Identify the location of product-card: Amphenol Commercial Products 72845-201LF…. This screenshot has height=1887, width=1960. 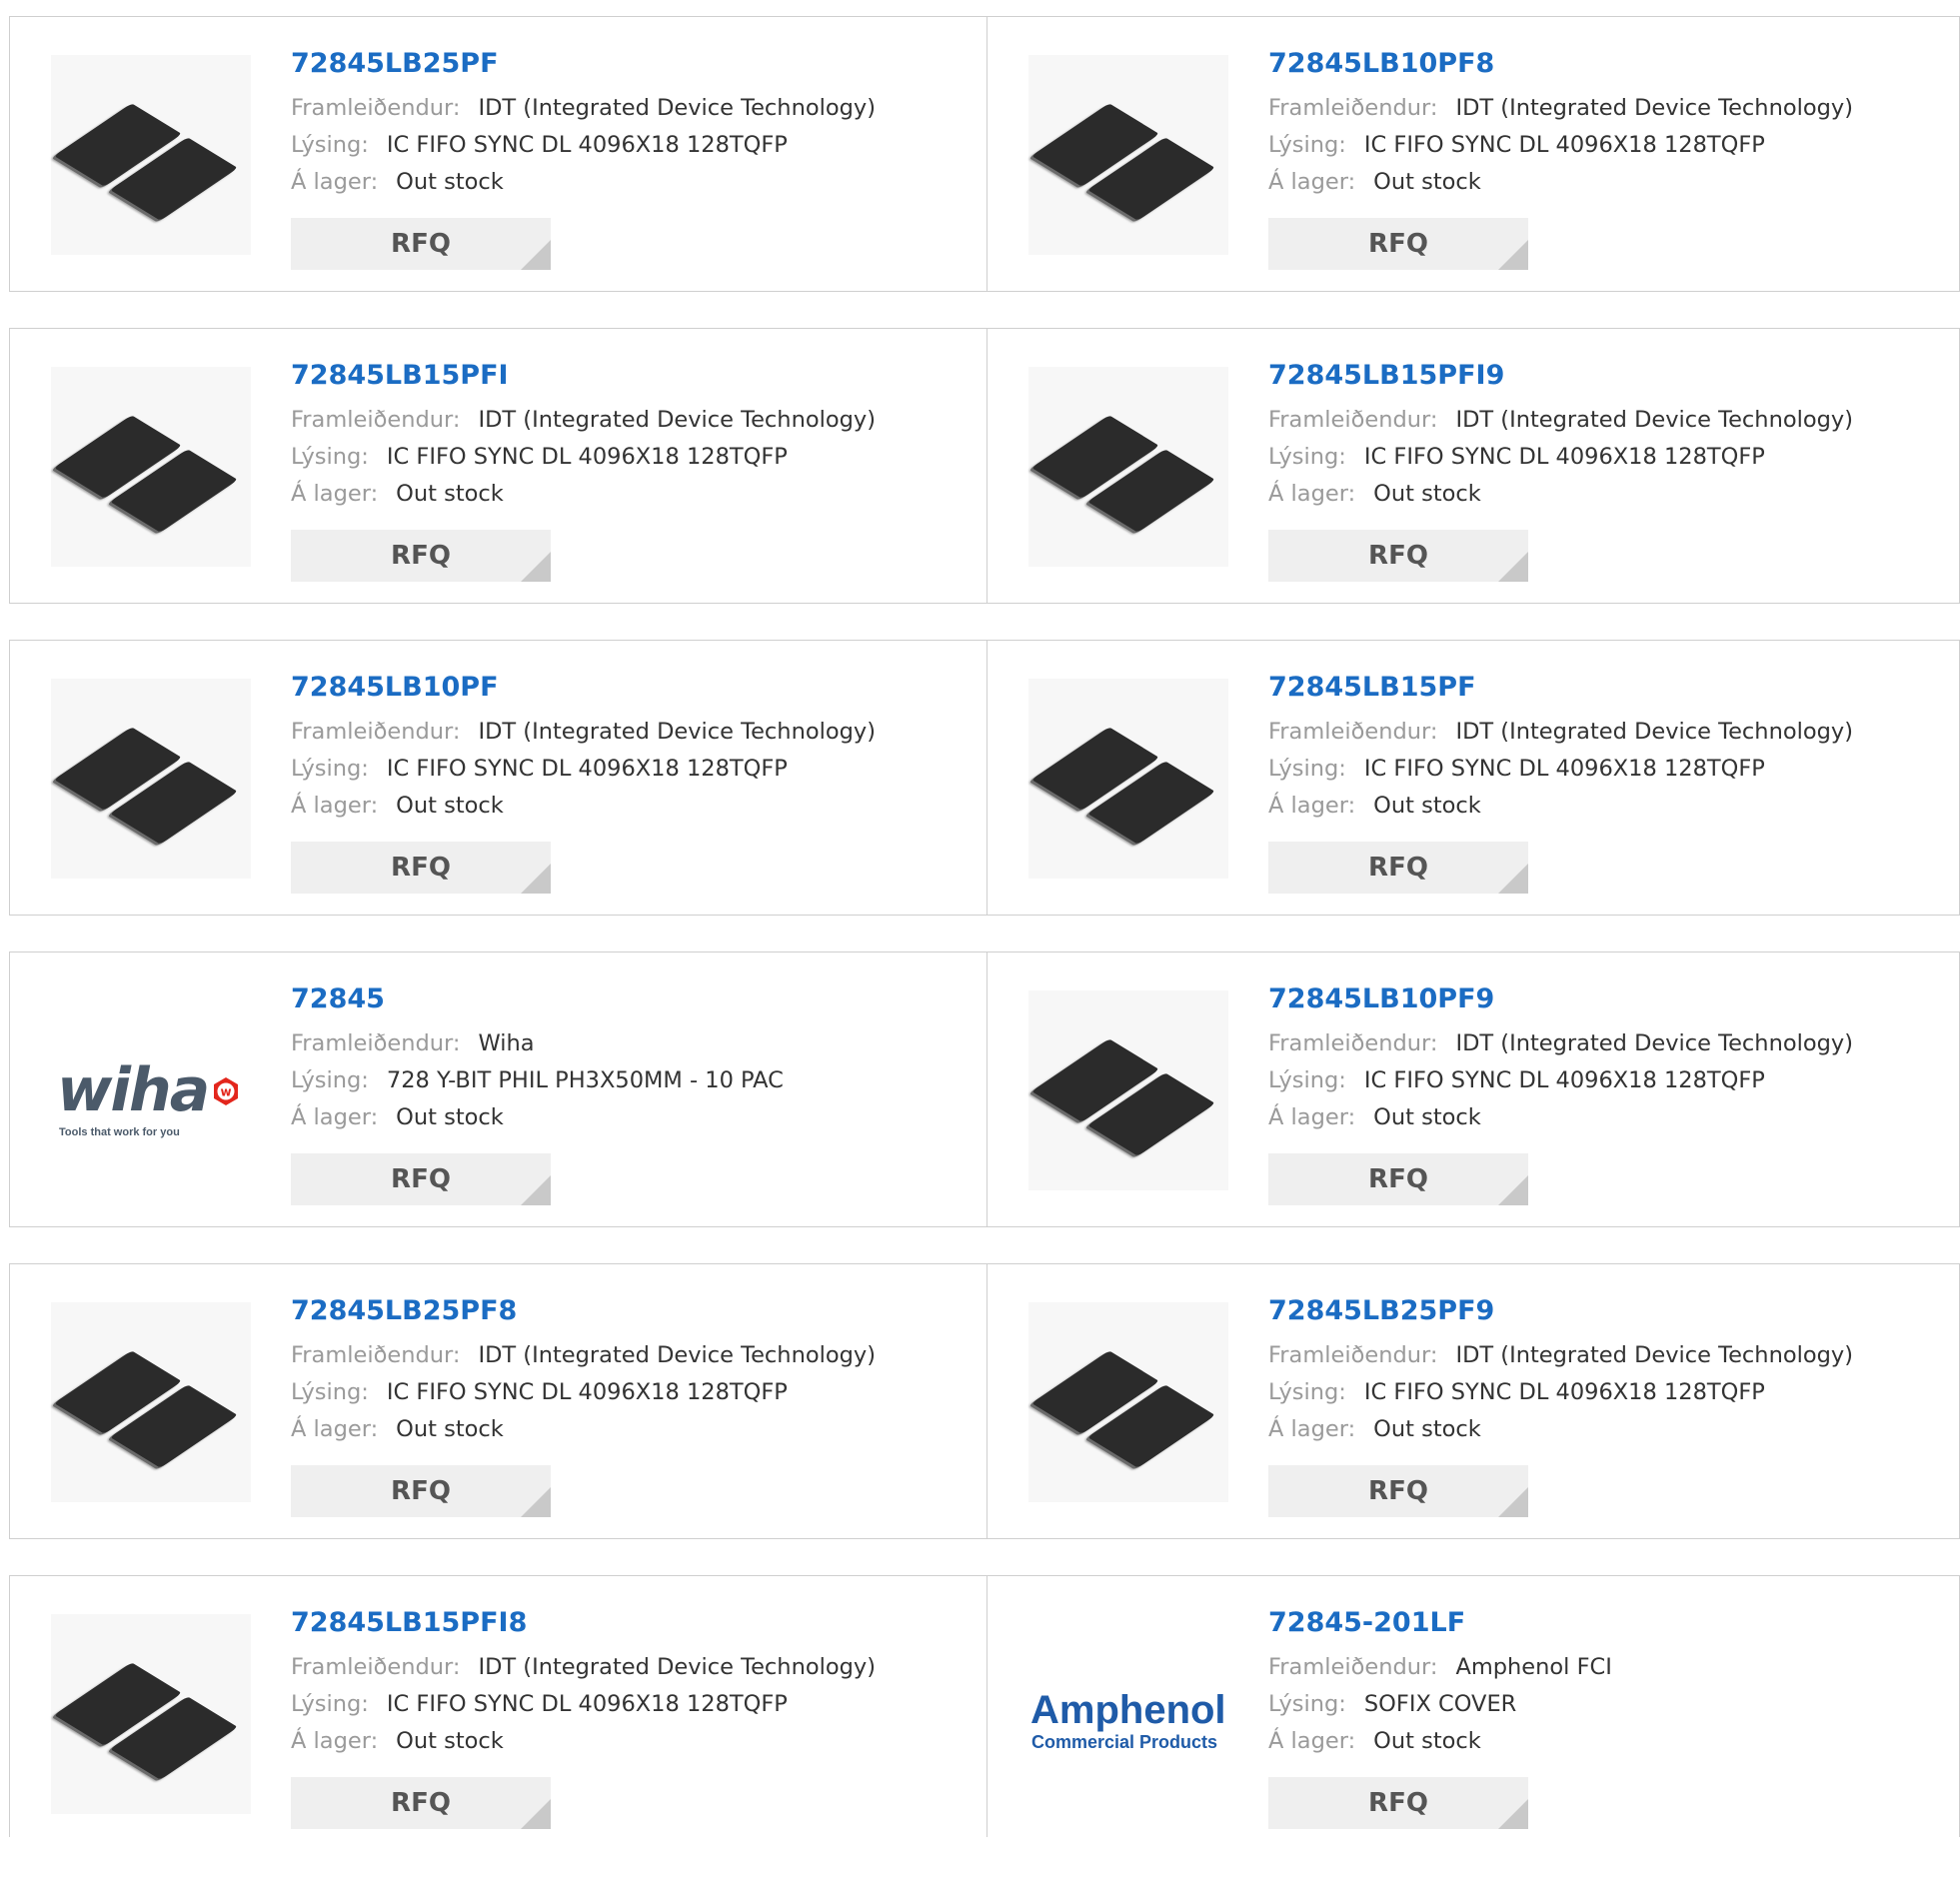
(1474, 1706).